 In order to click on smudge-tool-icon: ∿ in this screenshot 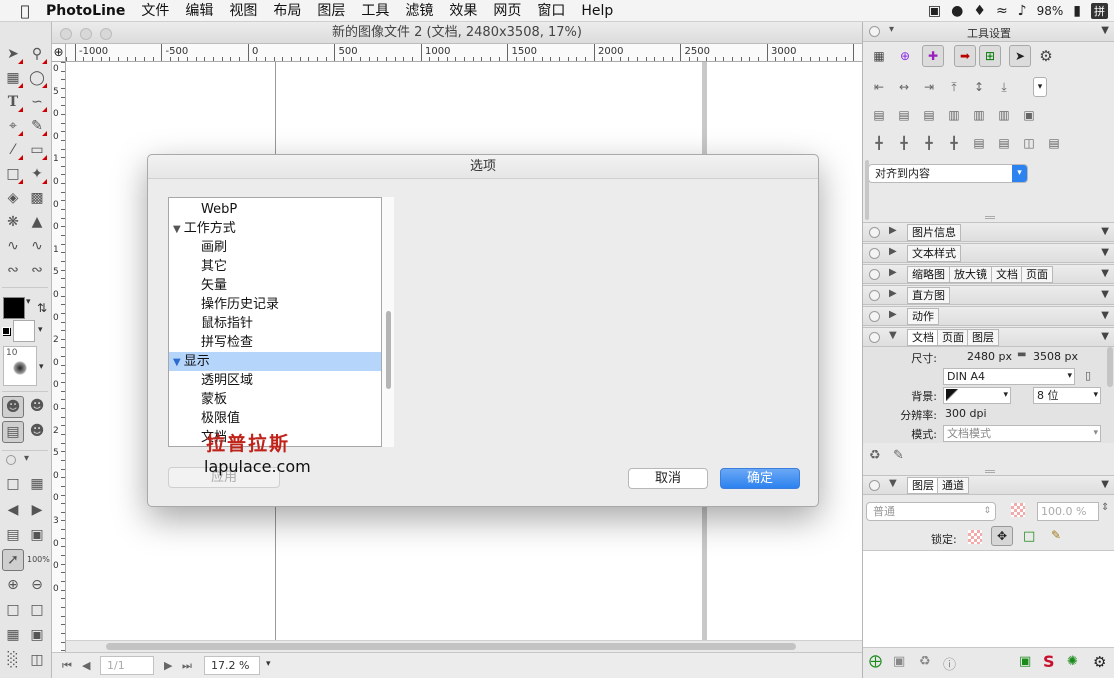, I will do `click(13, 246)`.